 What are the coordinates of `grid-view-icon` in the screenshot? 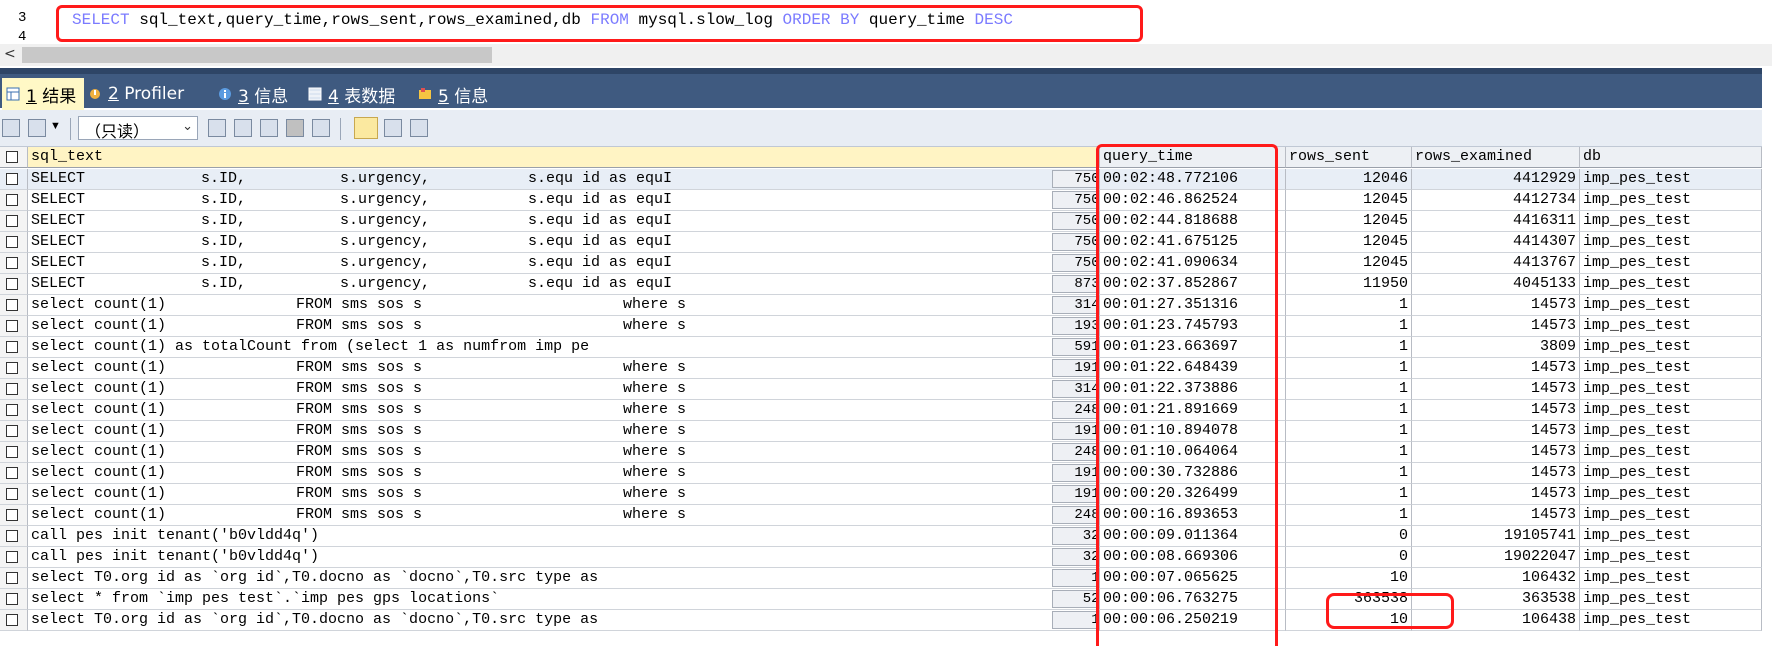 It's located at (366, 128).